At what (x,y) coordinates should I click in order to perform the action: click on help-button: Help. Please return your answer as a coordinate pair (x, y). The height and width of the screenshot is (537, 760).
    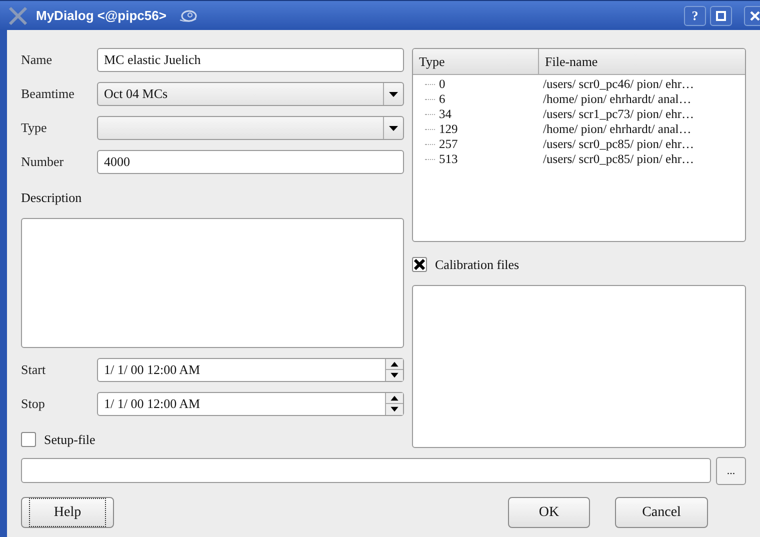
    Looking at the image, I should click on (67, 512).